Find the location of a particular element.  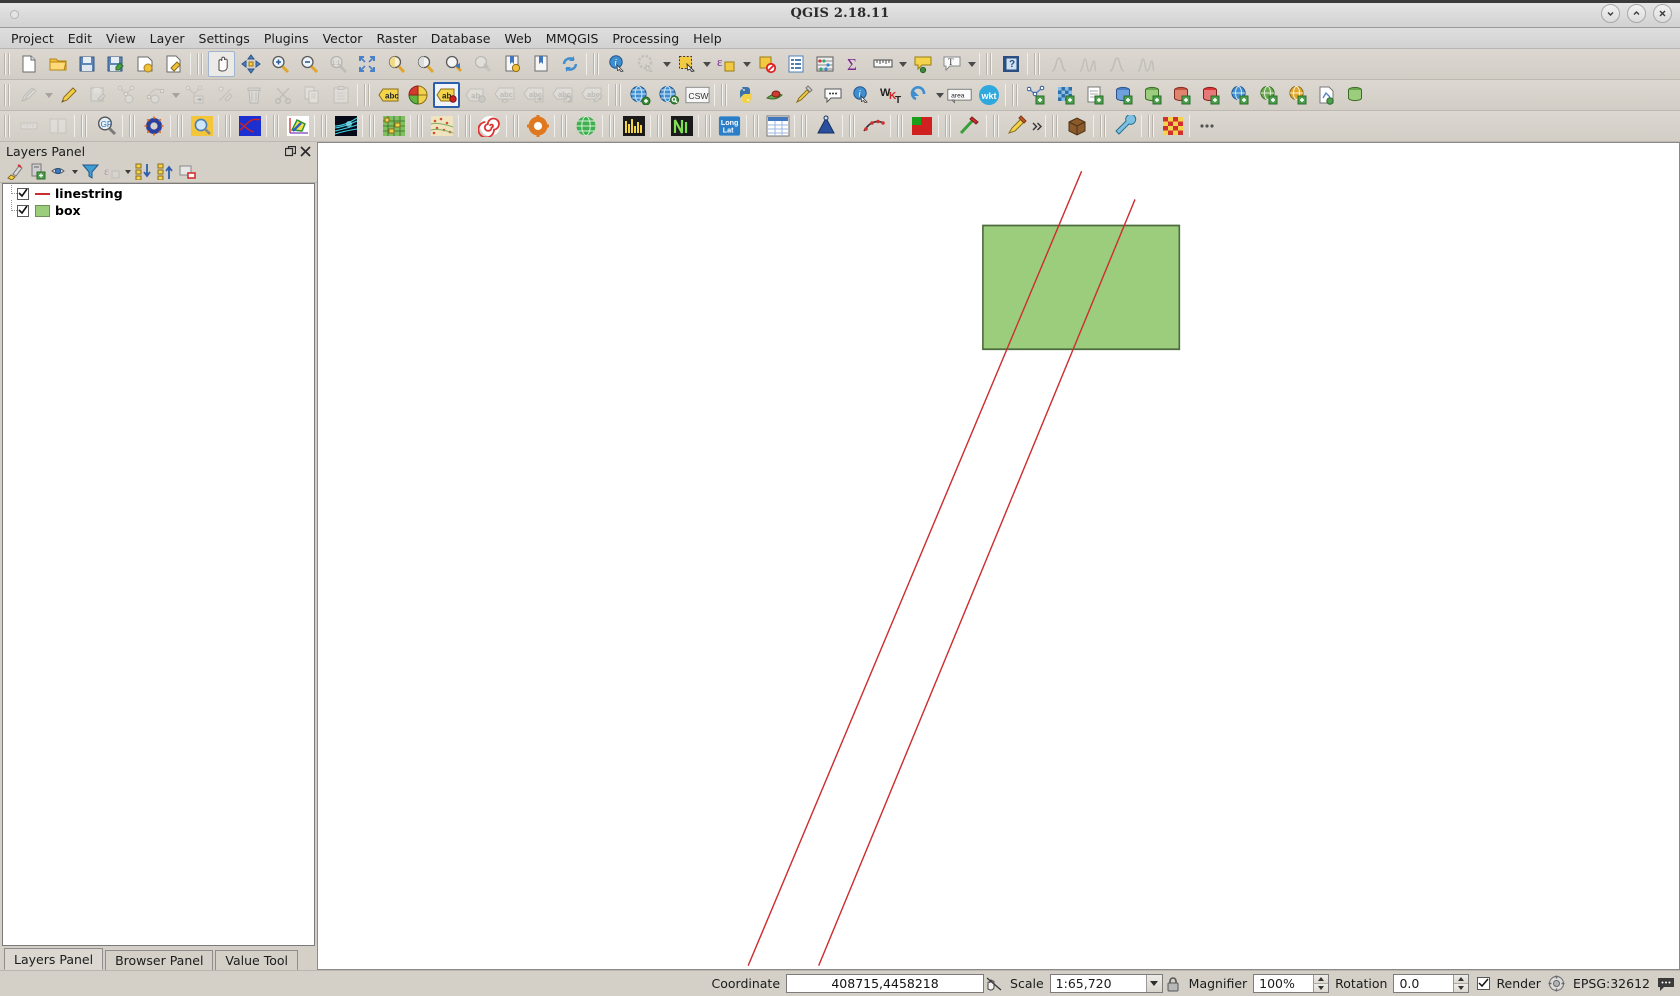

lat-lon-tools-icon: Long Lat is located at coordinates (729, 126).